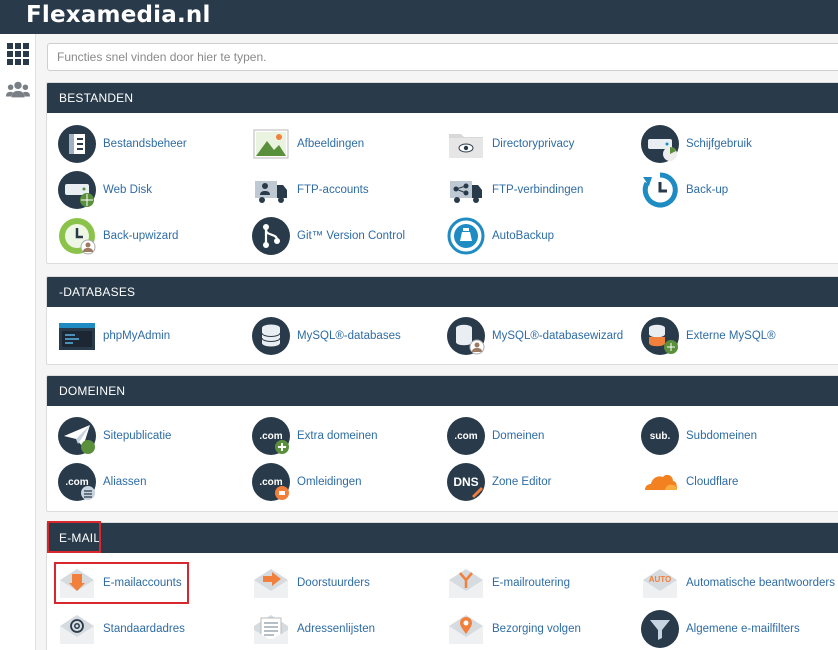 The width and height of the screenshot is (838, 650). I want to click on item-subdomains: sub. Subdomeinen, so click(699, 436).